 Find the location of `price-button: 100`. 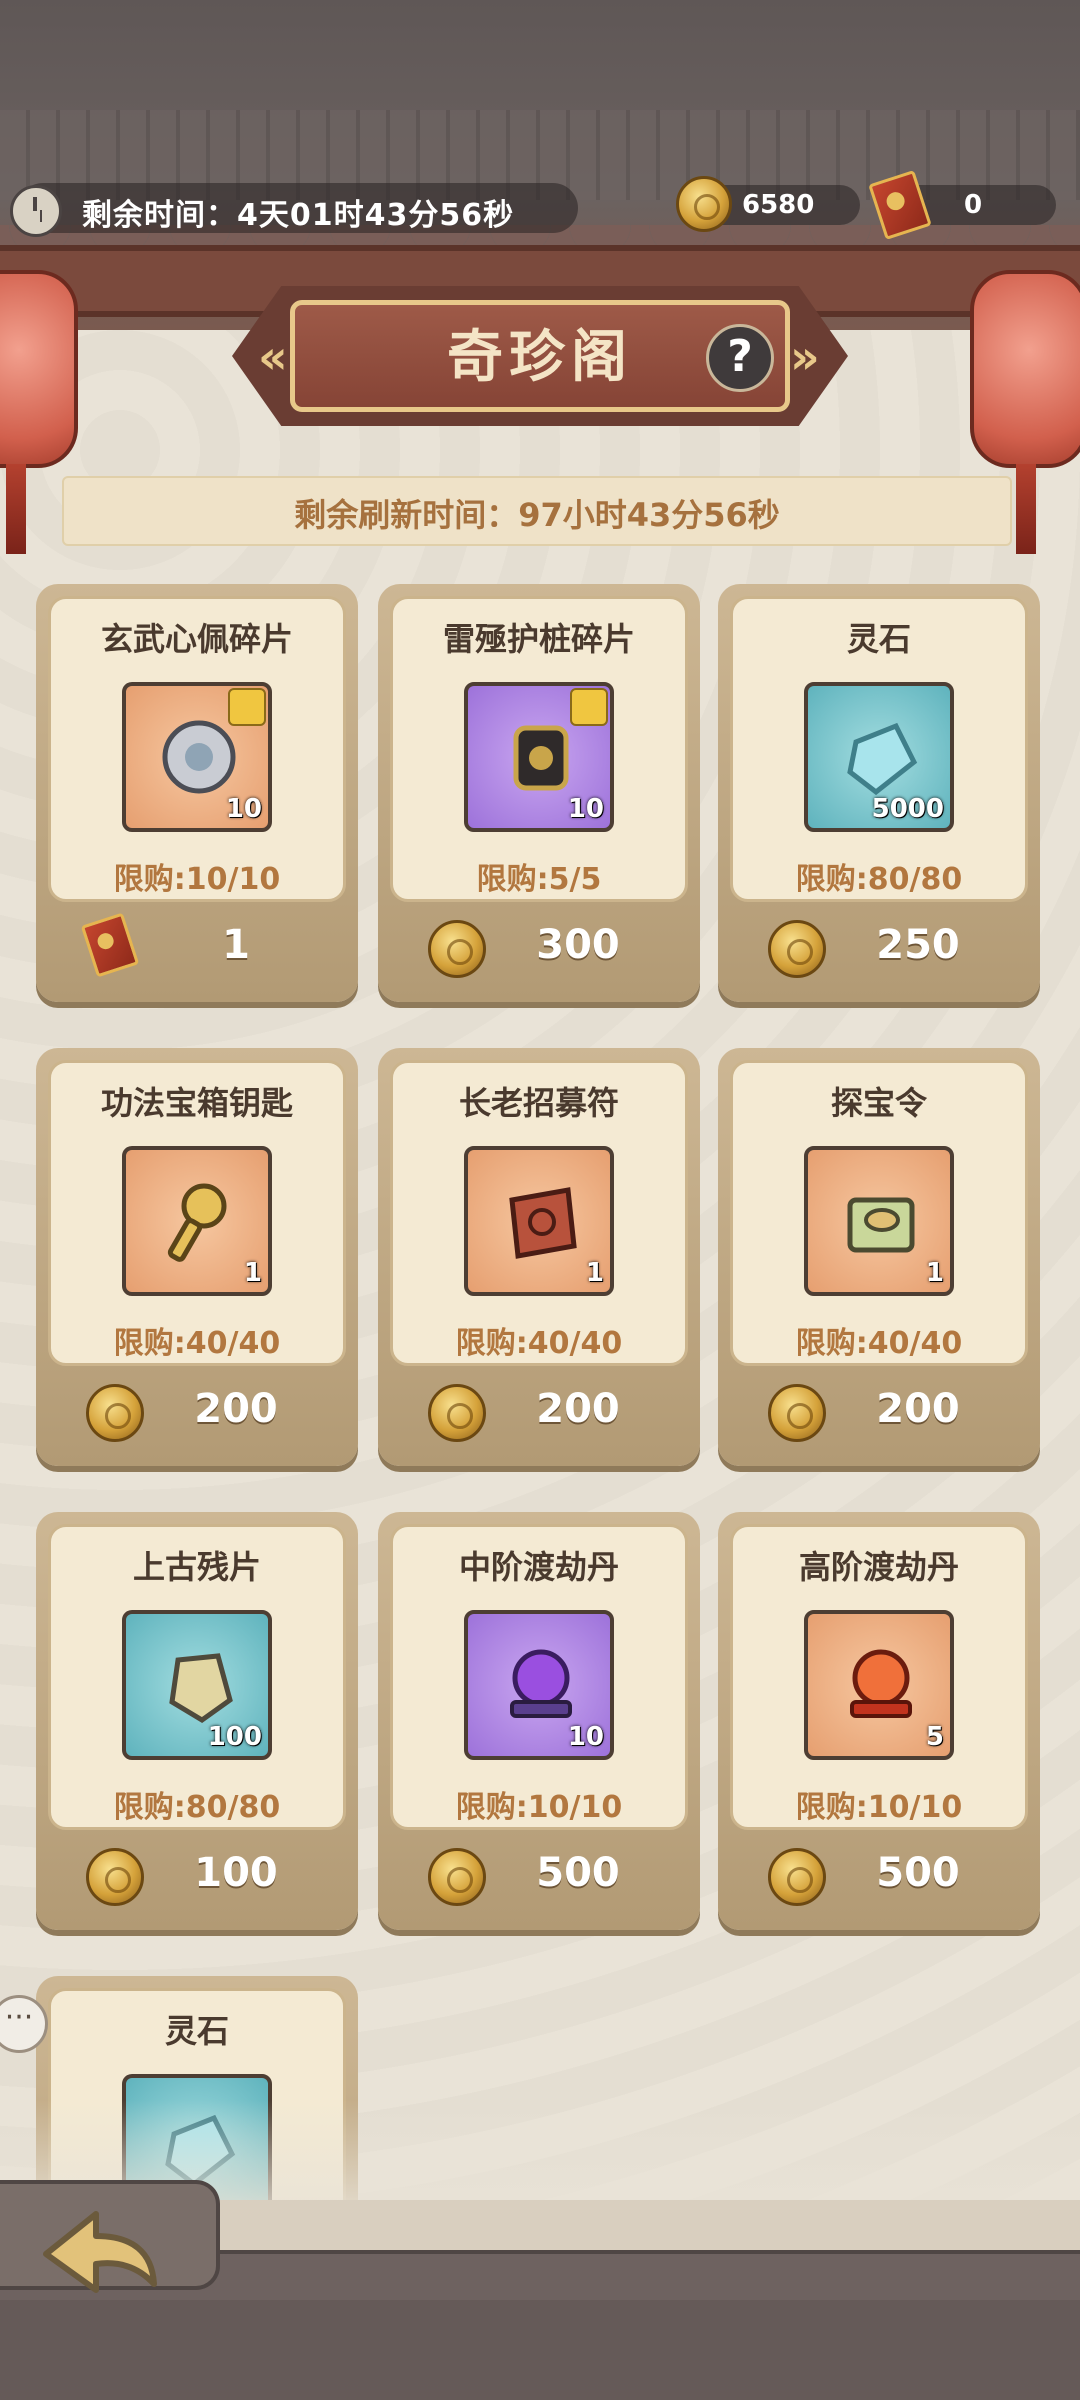

price-button: 100 is located at coordinates (197, 1876).